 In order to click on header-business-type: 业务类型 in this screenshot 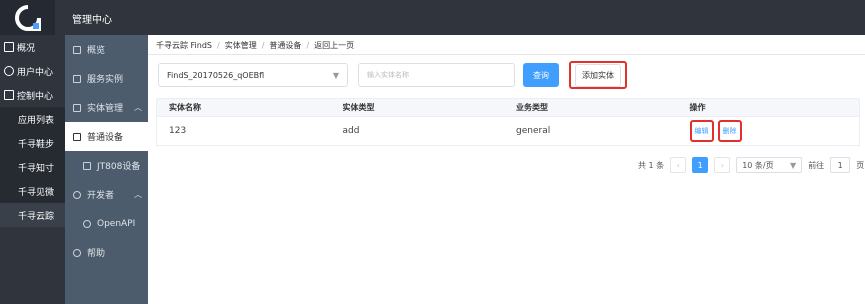, I will do `click(532, 107)`.